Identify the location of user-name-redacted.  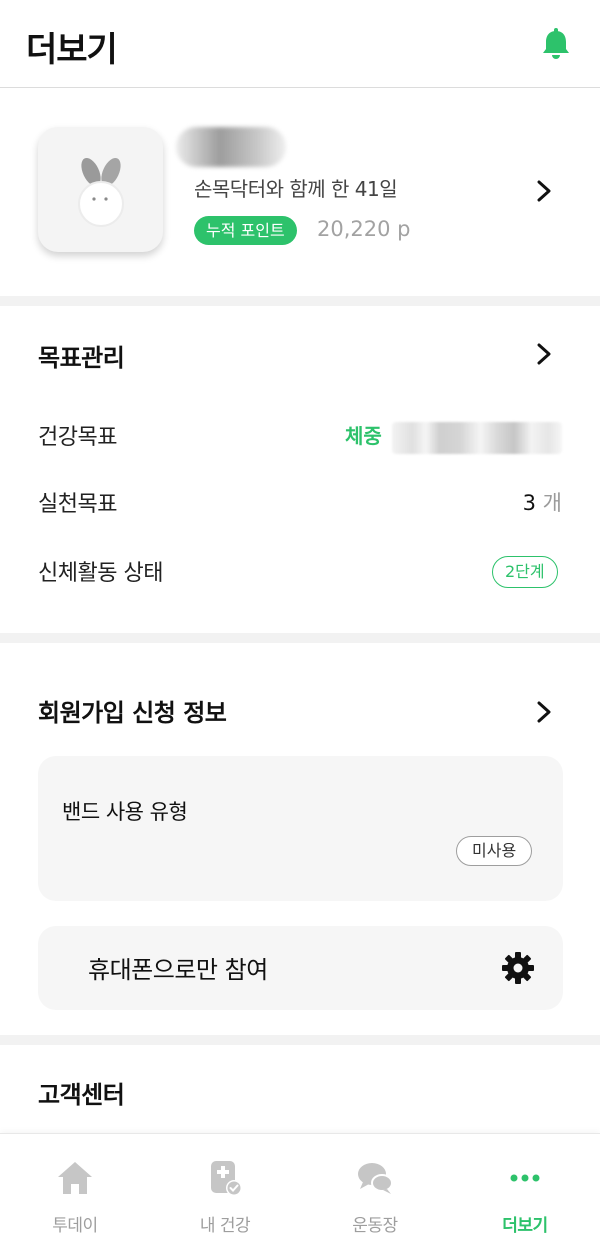
(231, 147).